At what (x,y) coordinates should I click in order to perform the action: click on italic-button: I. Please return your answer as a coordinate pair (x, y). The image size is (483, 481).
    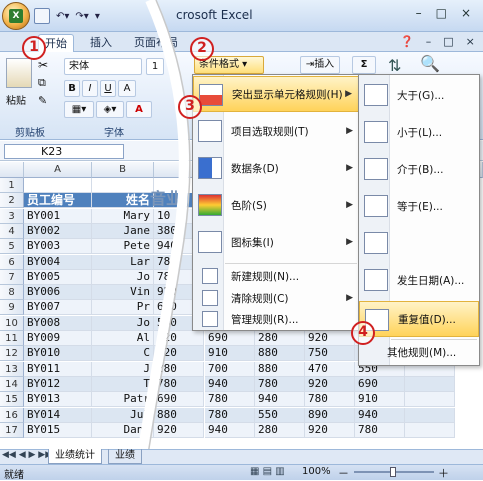
    Looking at the image, I should click on (90, 88).